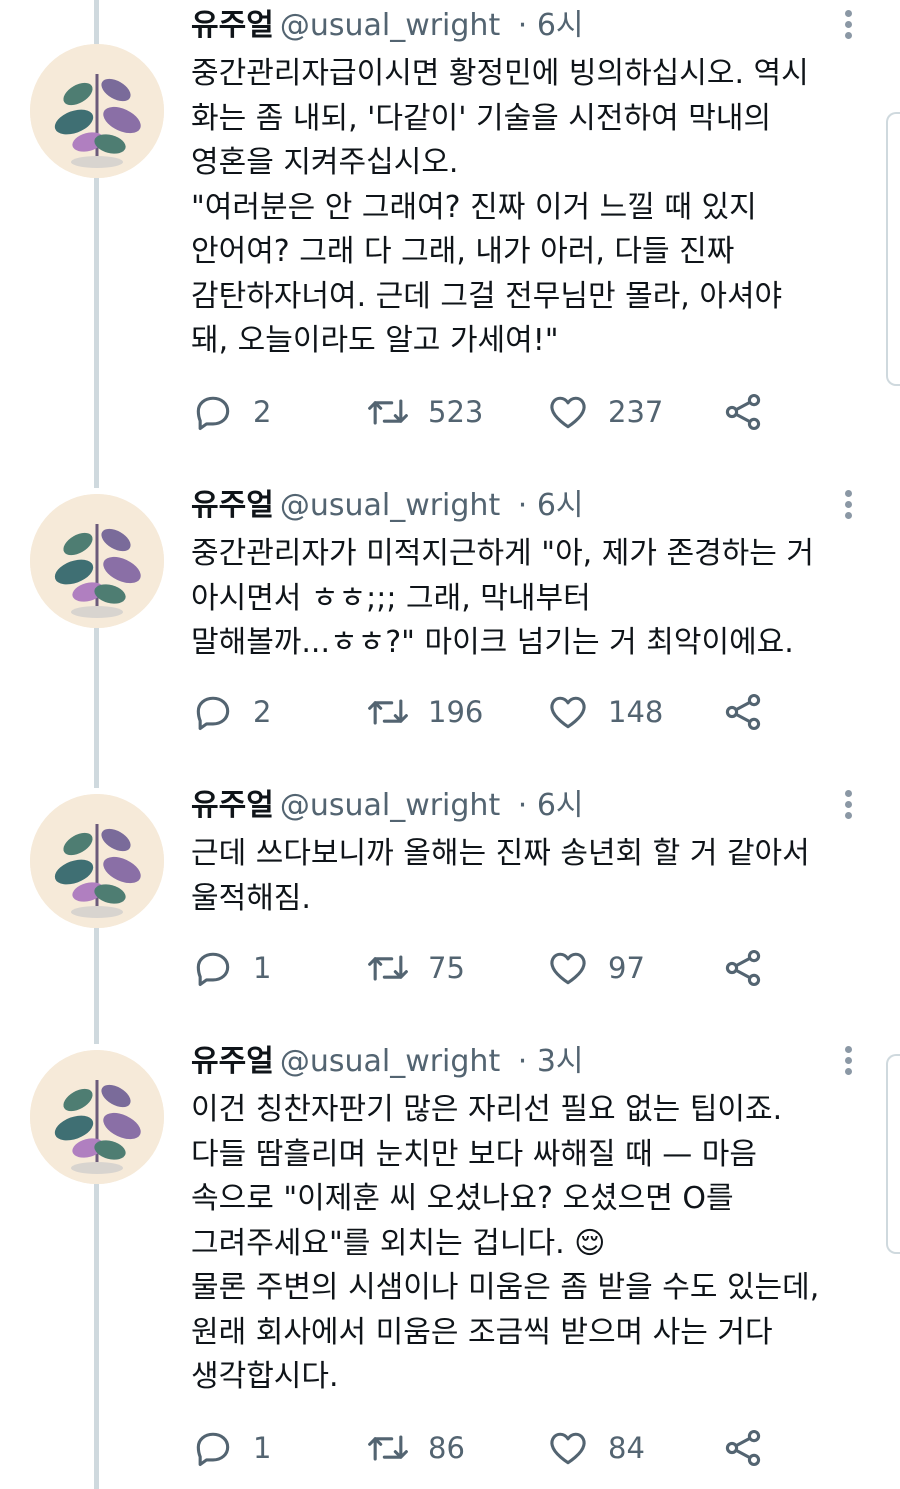 This screenshot has width=900, height=1489. What do you see at coordinates (636, 412) in the screenshot?
I see `like-count: 237` at bounding box center [636, 412].